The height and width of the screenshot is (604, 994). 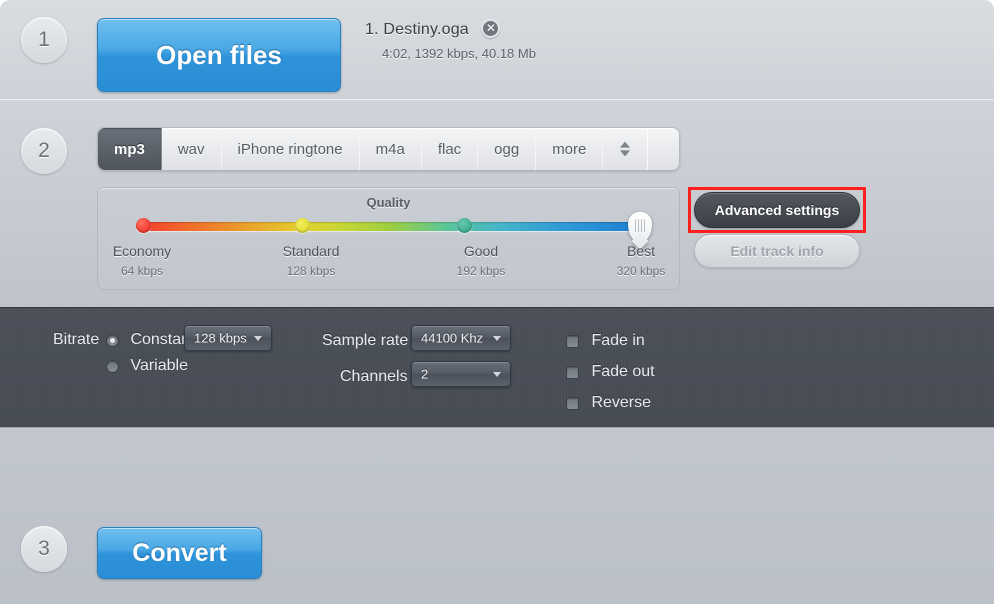 What do you see at coordinates (572, 372) in the screenshot?
I see `checkbox-fade-out` at bounding box center [572, 372].